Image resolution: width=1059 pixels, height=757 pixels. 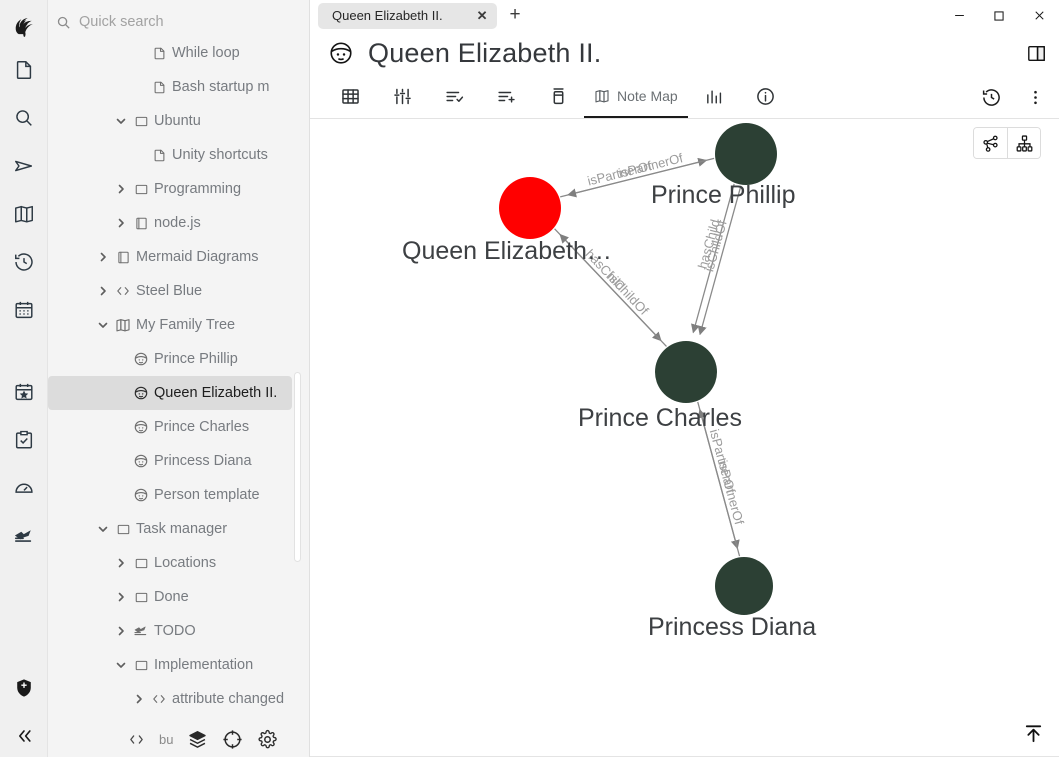 I want to click on graph-node-diana, so click(x=744, y=586).